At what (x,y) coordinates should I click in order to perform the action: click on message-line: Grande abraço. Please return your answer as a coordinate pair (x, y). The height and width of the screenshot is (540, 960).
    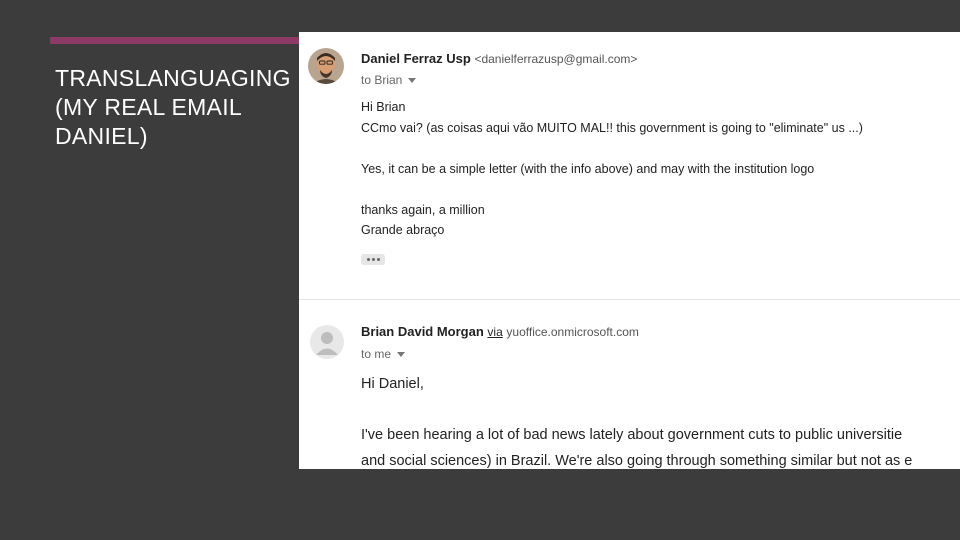
    Looking at the image, I should click on (403, 230).